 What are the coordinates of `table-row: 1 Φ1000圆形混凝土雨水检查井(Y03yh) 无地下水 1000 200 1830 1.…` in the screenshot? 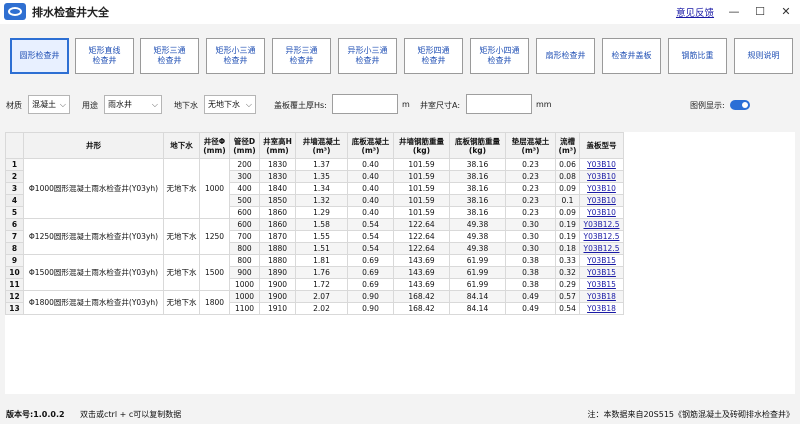 It's located at (314, 188).